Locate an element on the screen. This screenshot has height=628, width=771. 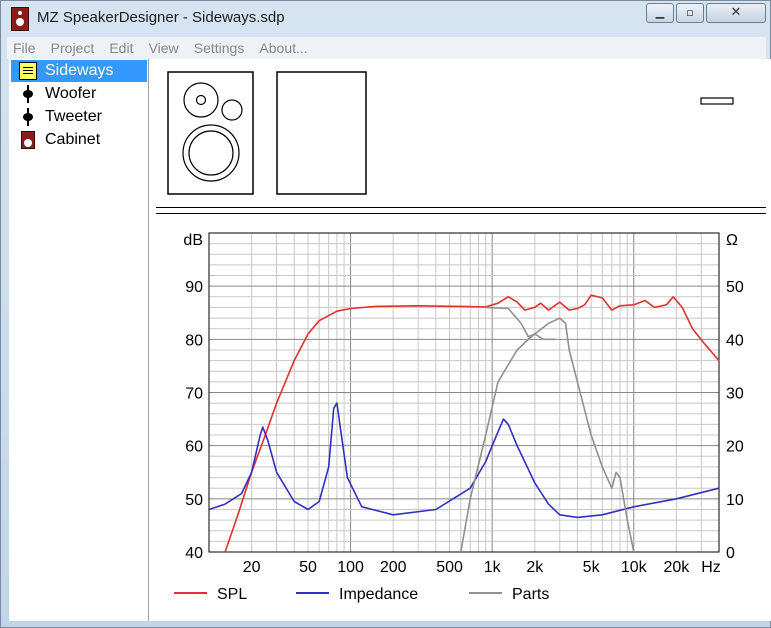
y-tick-label-left: 90 is located at coordinates (194, 287).